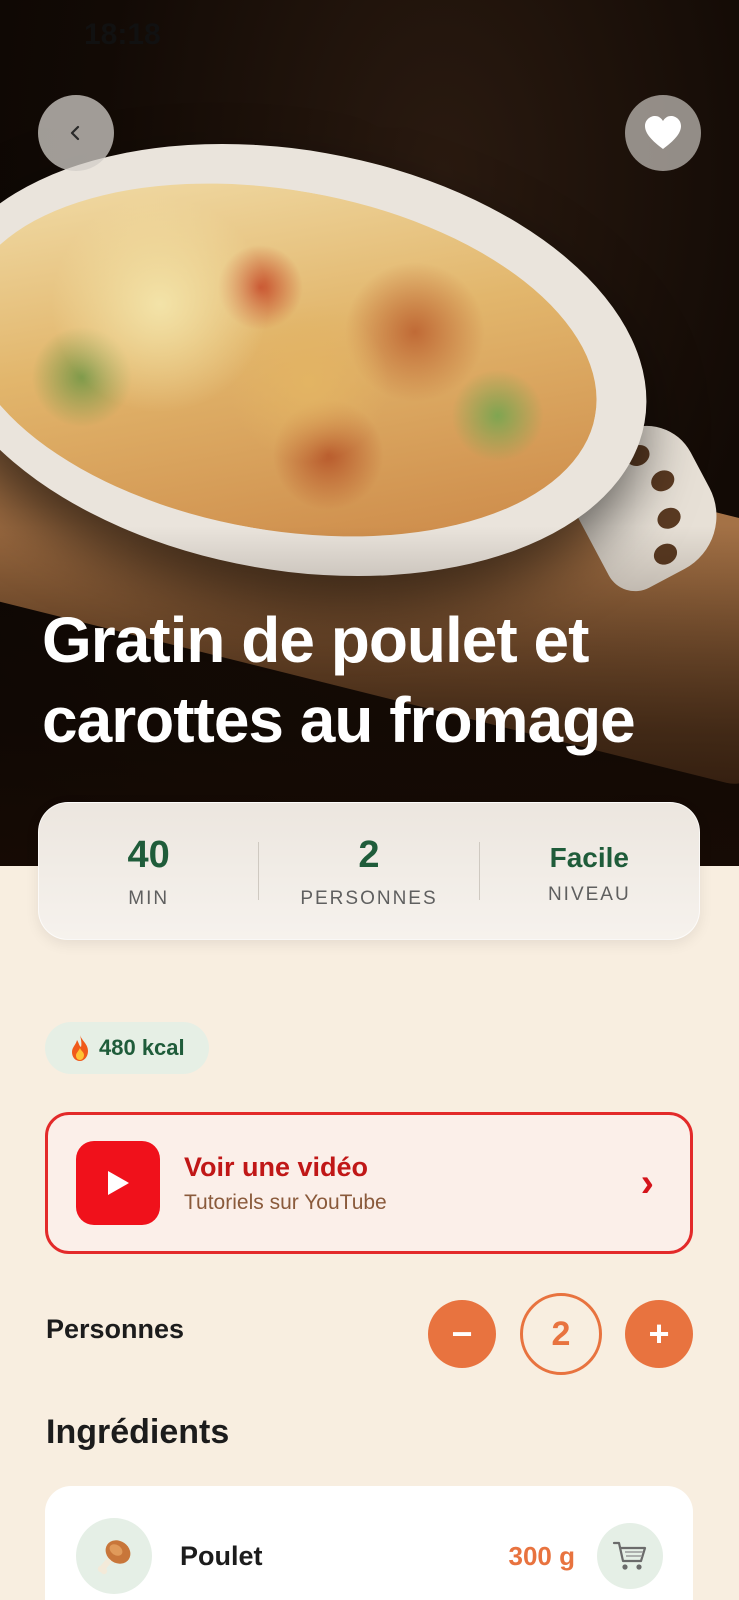  Describe the element at coordinates (80, 1048) in the screenshot. I see `fire-icon` at that location.